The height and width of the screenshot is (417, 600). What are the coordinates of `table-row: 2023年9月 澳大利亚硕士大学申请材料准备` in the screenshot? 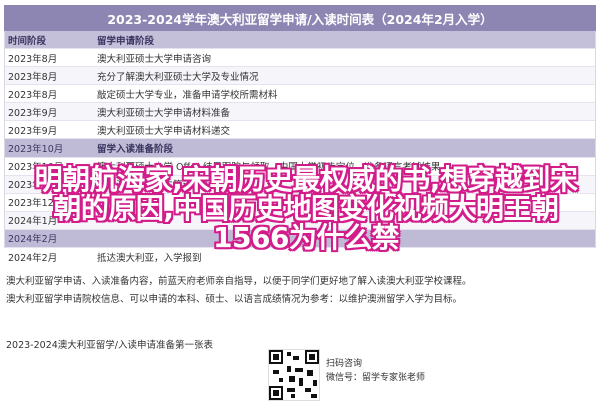 It's located at (300, 112).